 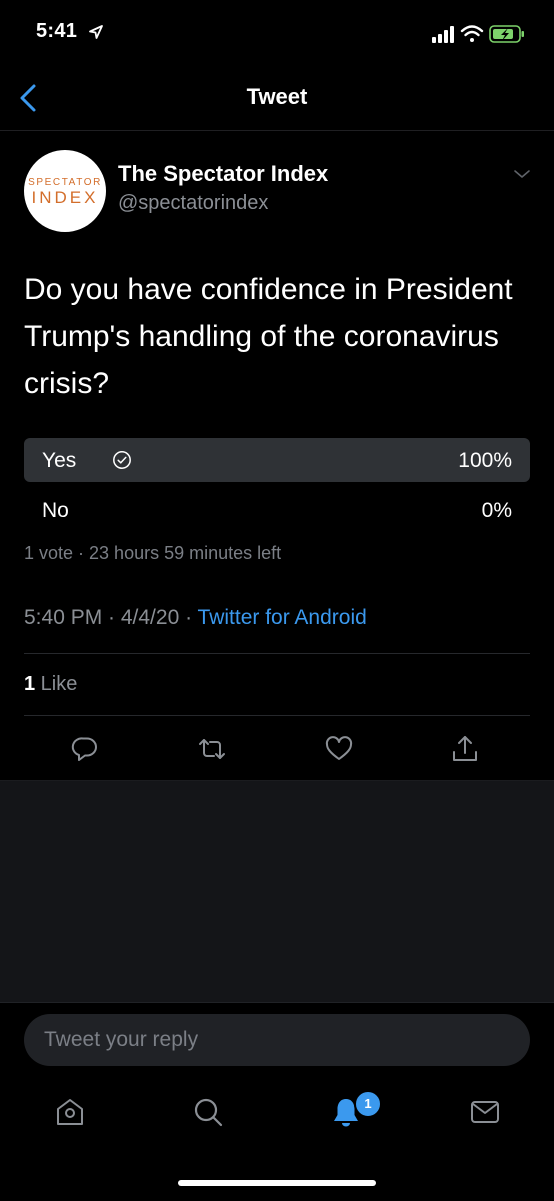 I want to click on reply-icon, so click(x=84, y=749).